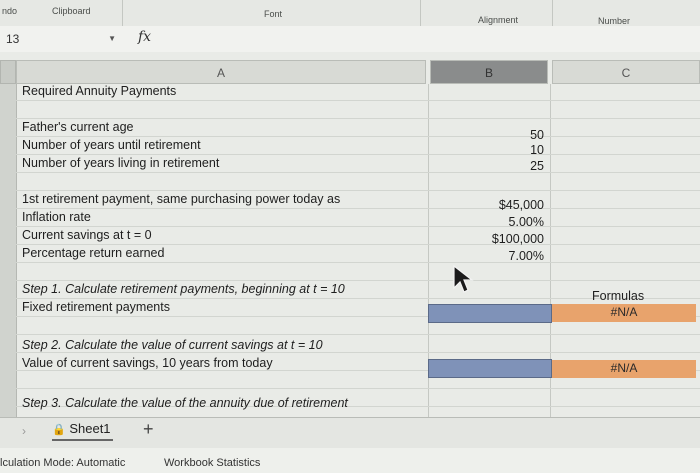  I want to click on select-all-corner, so click(8, 72).